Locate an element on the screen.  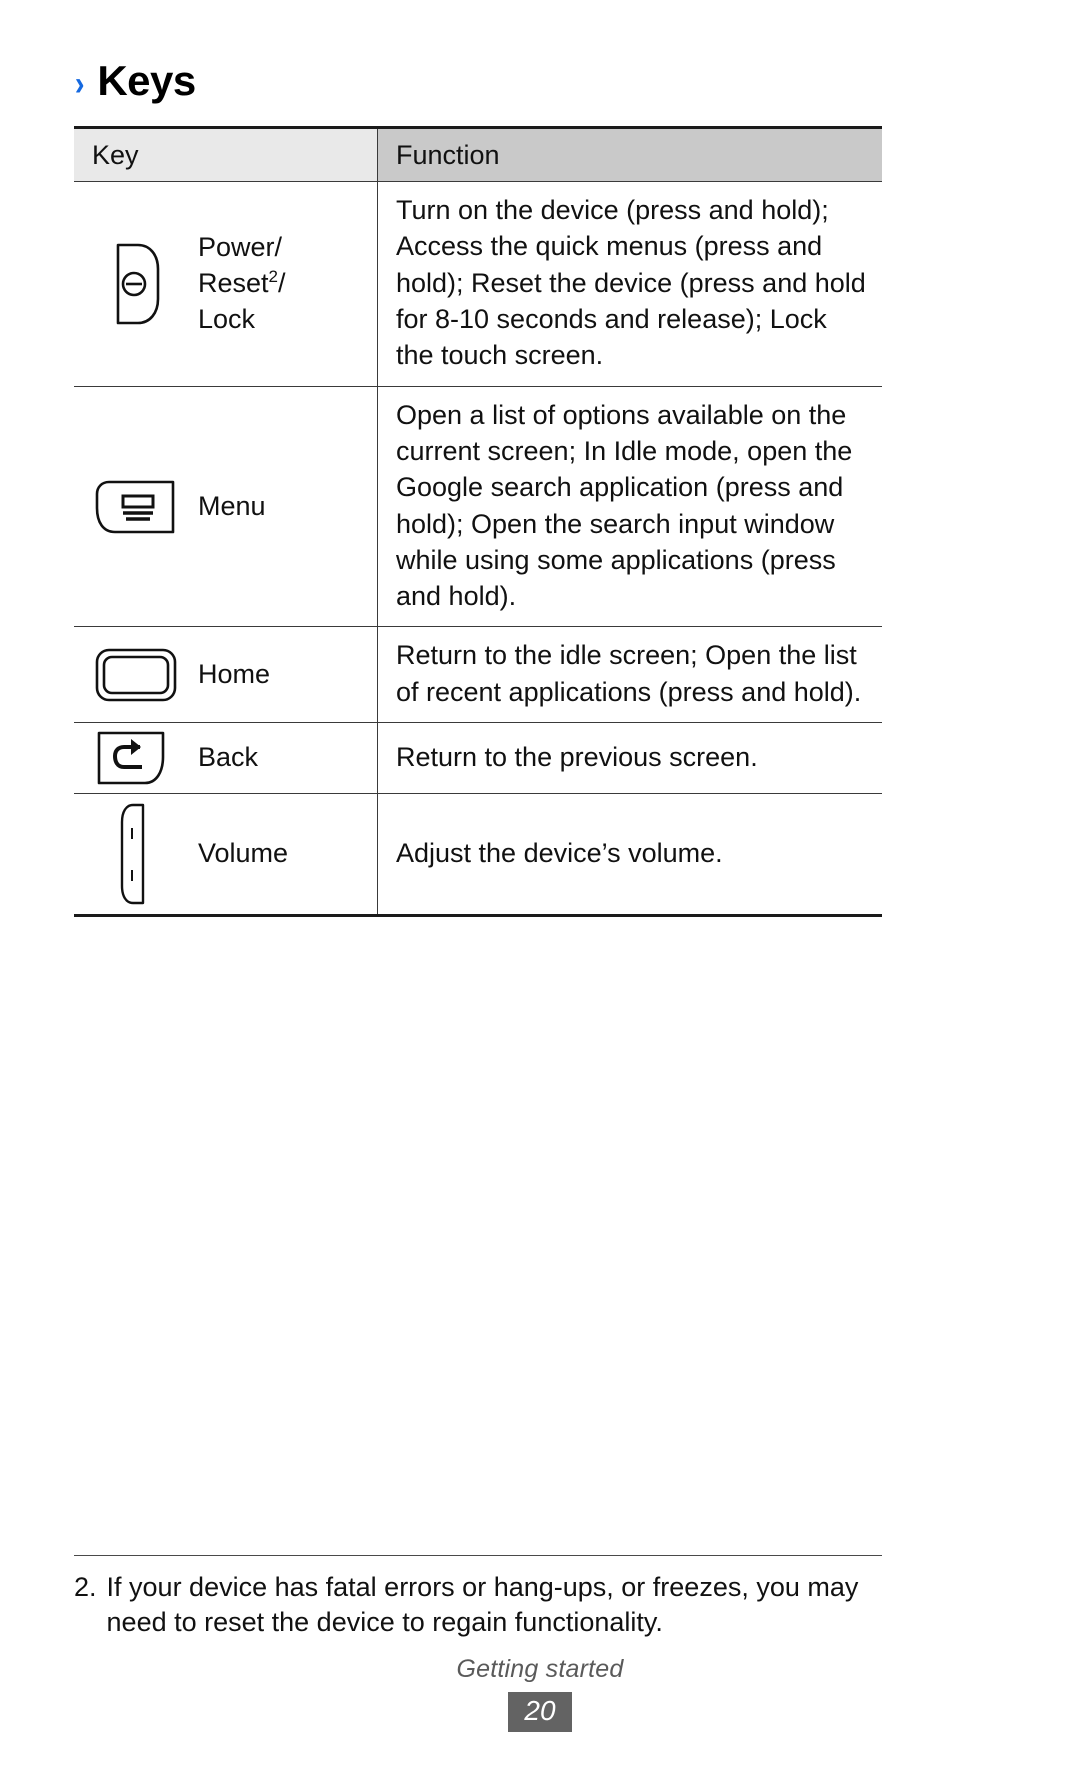
key-label: Back is located at coordinates (228, 757).